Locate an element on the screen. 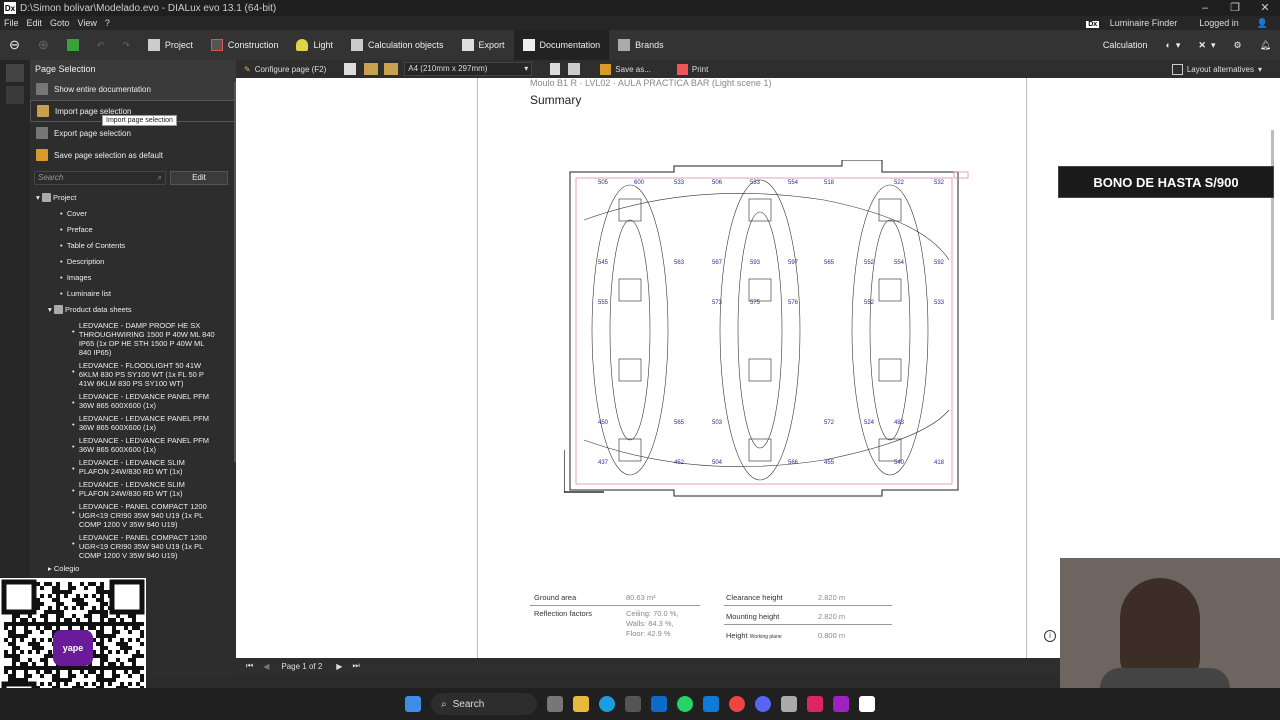 The height and width of the screenshot is (720, 1280). vscode-icon is located at coordinates (711, 704).